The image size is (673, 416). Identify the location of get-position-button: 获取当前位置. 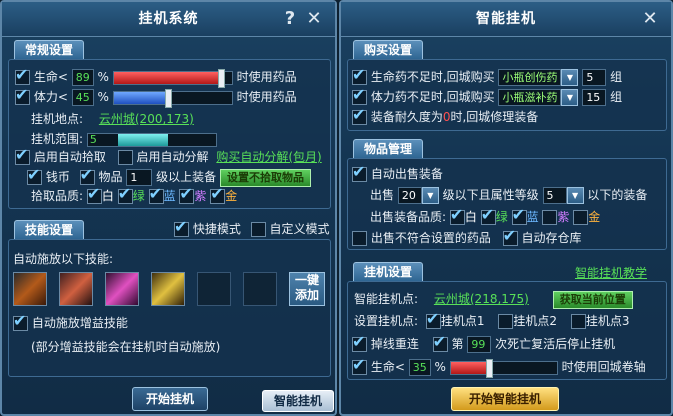
(592, 299).